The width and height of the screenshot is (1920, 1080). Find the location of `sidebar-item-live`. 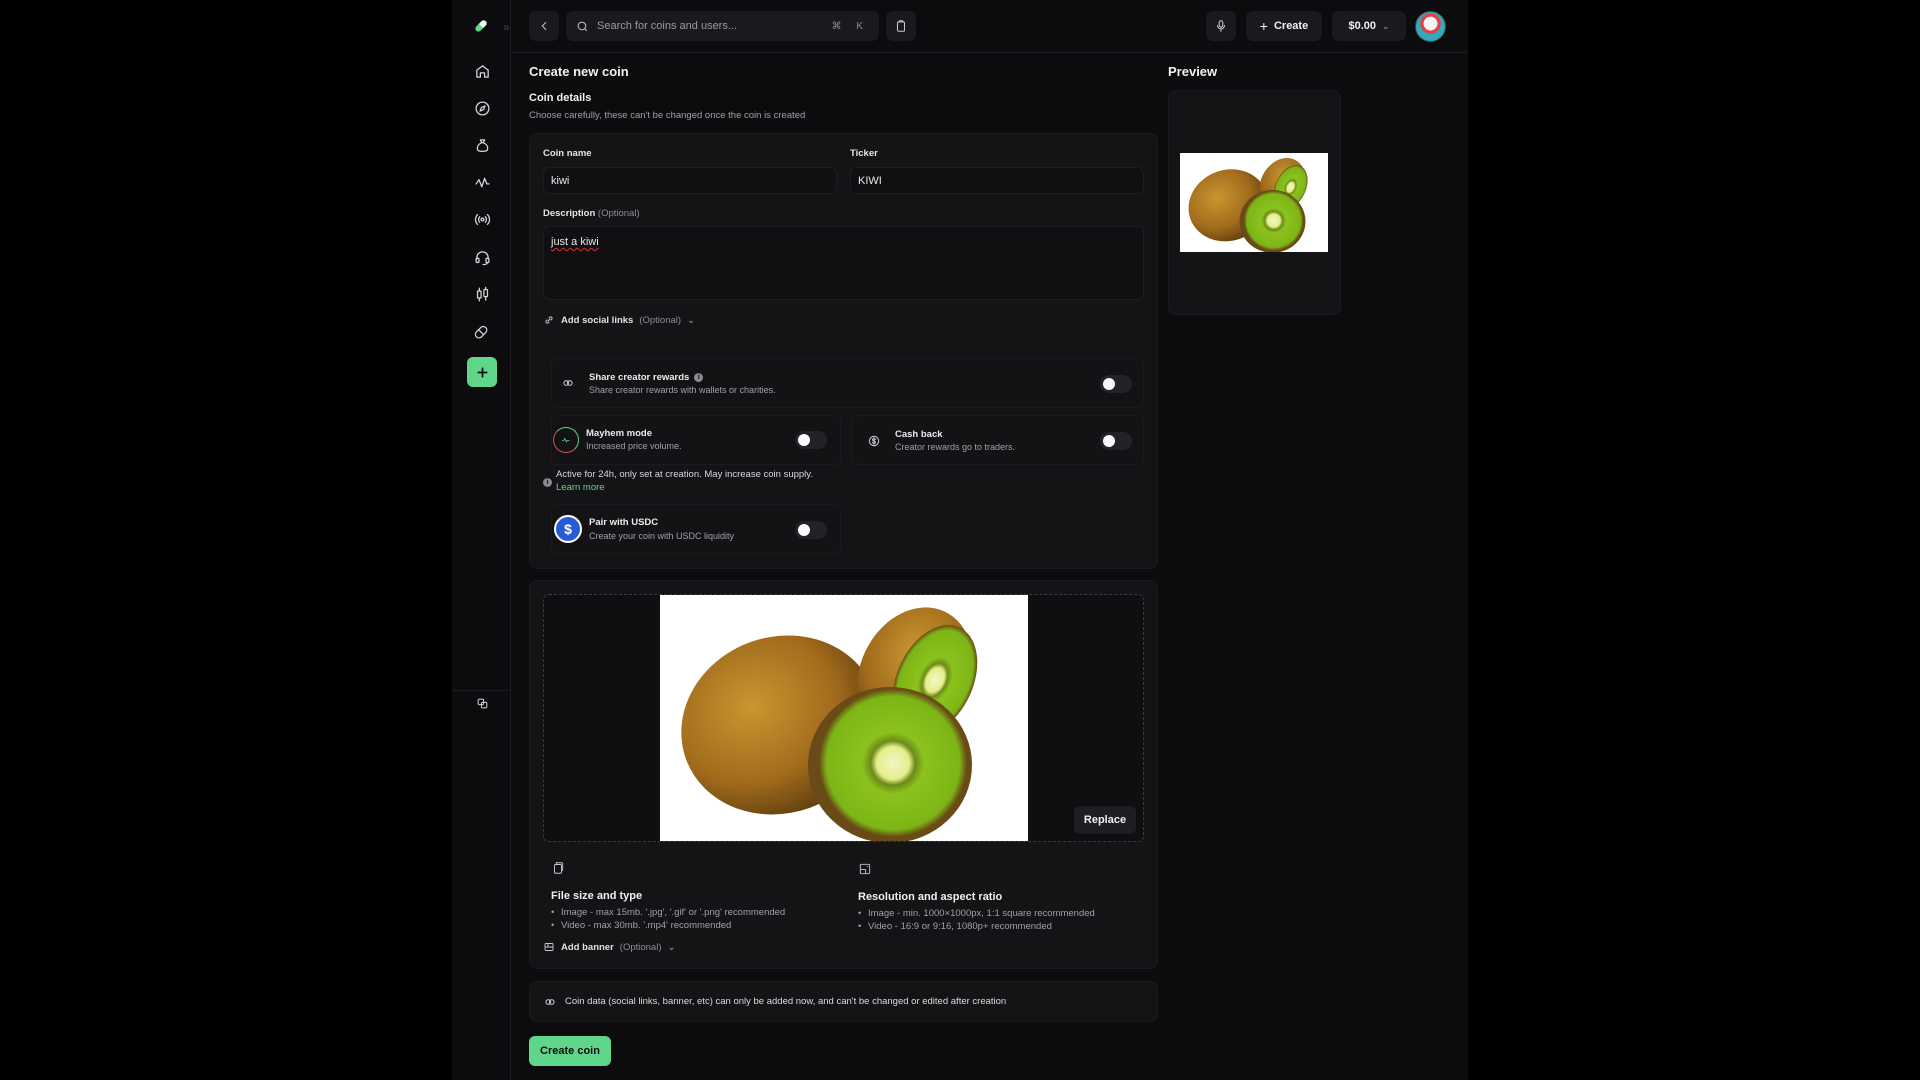

sidebar-item-live is located at coordinates (482, 219).